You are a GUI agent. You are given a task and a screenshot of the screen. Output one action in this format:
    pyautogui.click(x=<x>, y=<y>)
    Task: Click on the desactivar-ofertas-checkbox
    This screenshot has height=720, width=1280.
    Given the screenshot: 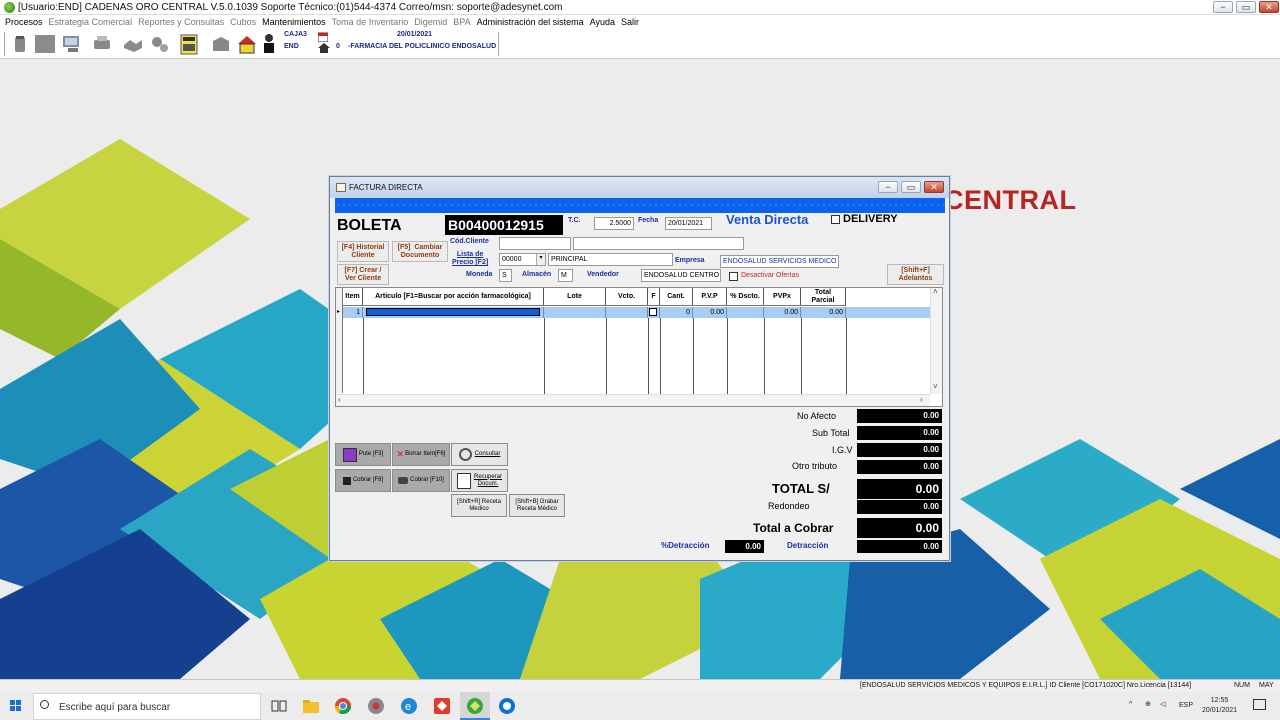 What is the action you would take?
    pyautogui.click(x=733, y=276)
    